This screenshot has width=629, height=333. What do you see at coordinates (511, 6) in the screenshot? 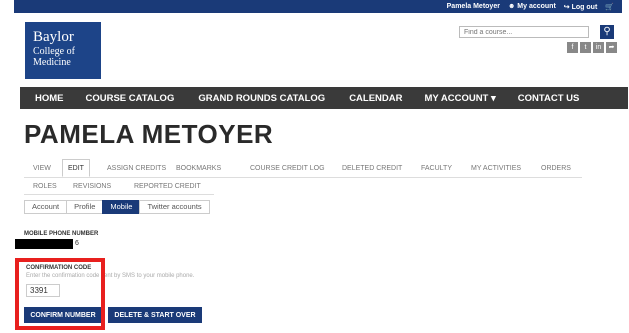
I see `user-icon: ☻` at bounding box center [511, 6].